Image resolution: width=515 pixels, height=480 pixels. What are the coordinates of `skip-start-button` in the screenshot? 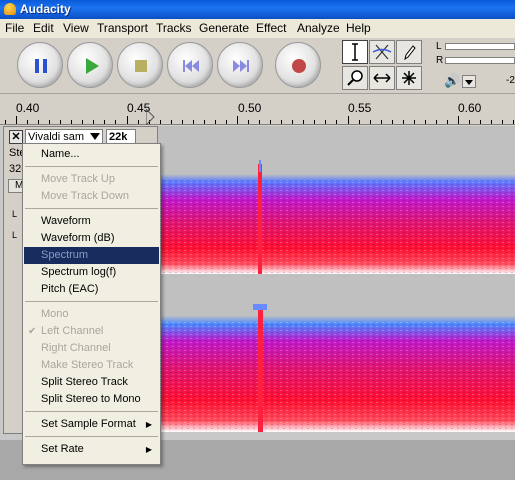 It's located at (190, 65).